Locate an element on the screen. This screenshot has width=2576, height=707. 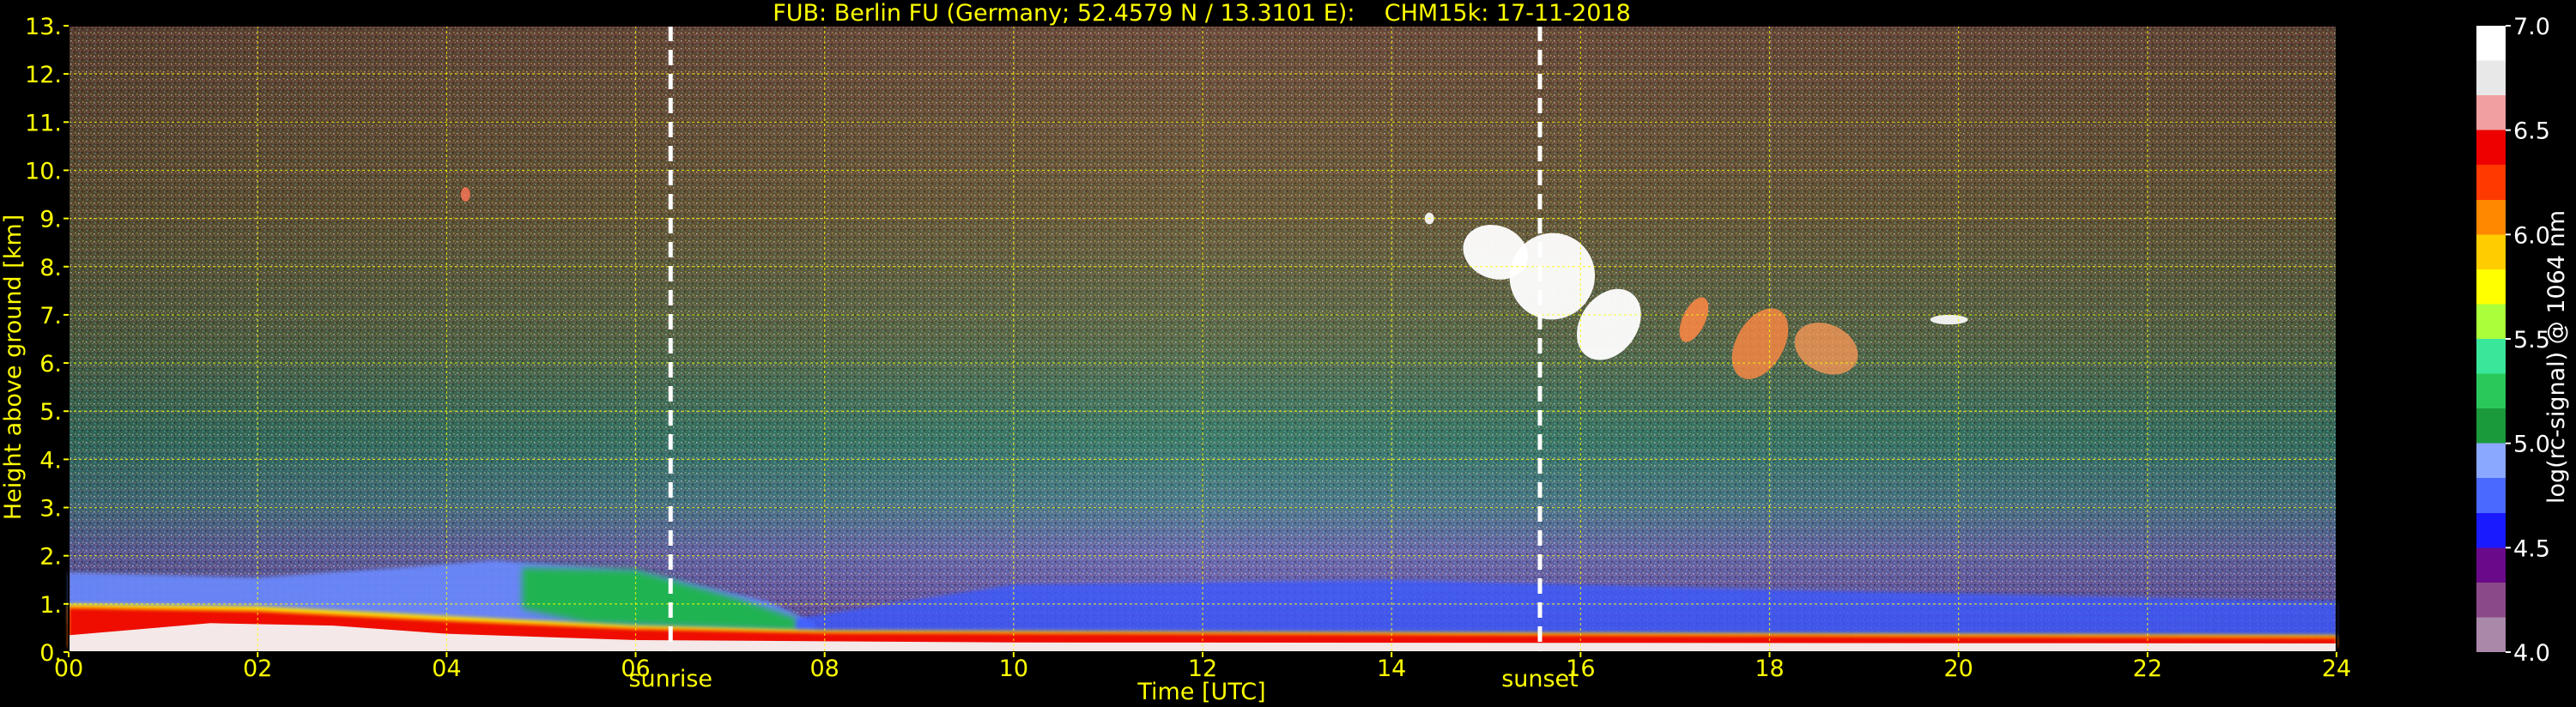
colorbar-bar is located at coordinates (2491, 339).